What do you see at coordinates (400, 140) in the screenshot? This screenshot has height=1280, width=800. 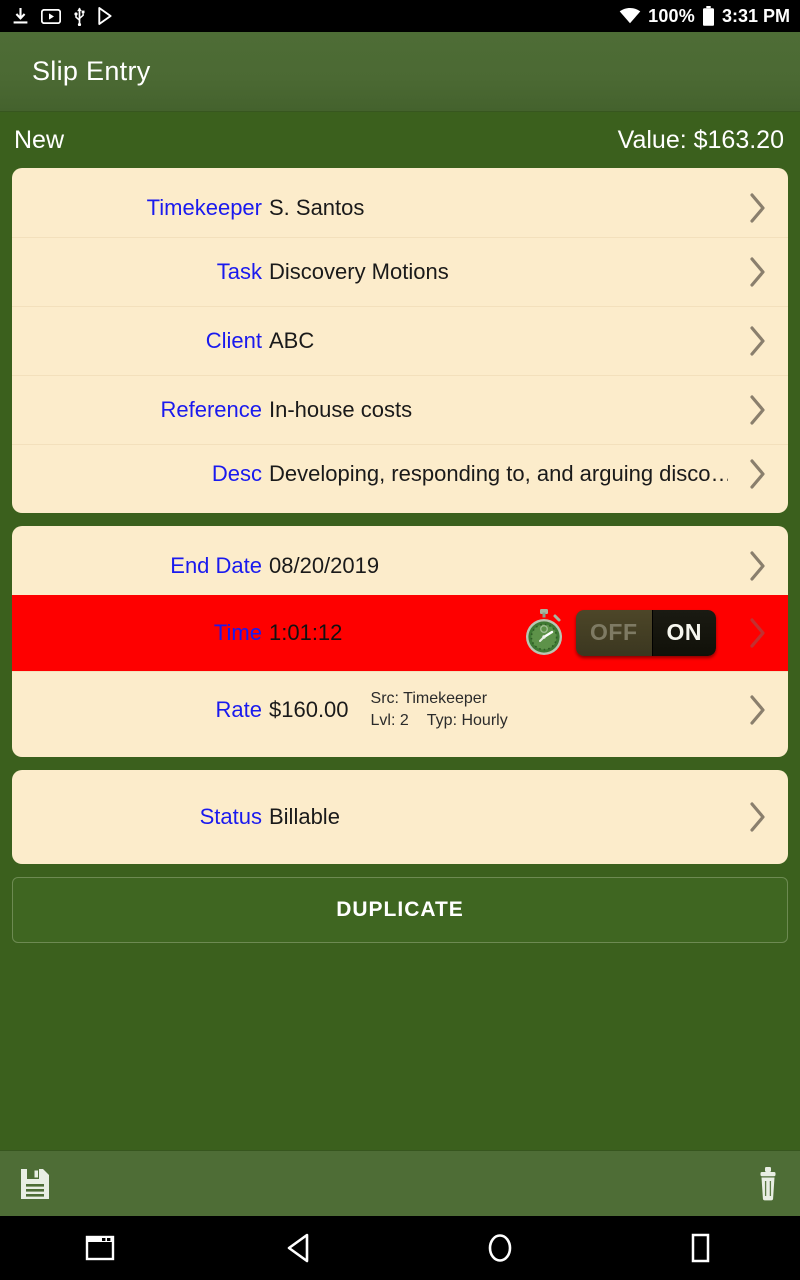 I see `slip-summary-header: New Value: $163.20` at bounding box center [400, 140].